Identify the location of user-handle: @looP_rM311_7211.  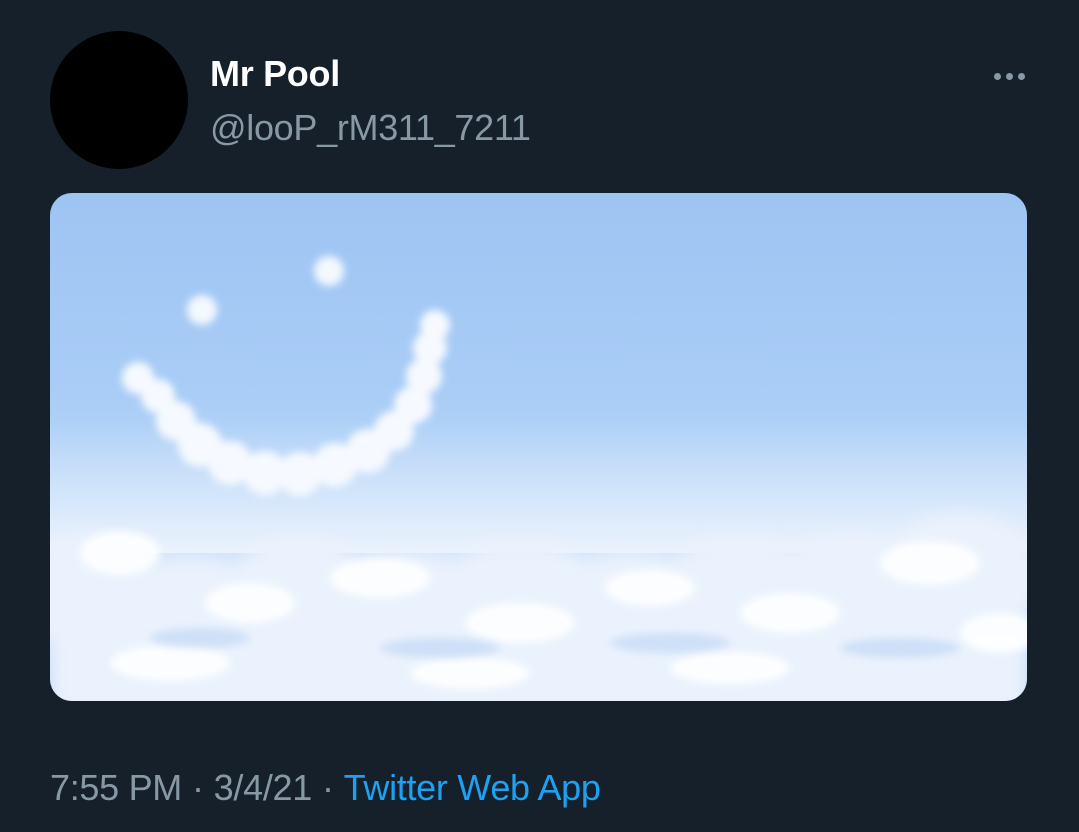
(370, 128).